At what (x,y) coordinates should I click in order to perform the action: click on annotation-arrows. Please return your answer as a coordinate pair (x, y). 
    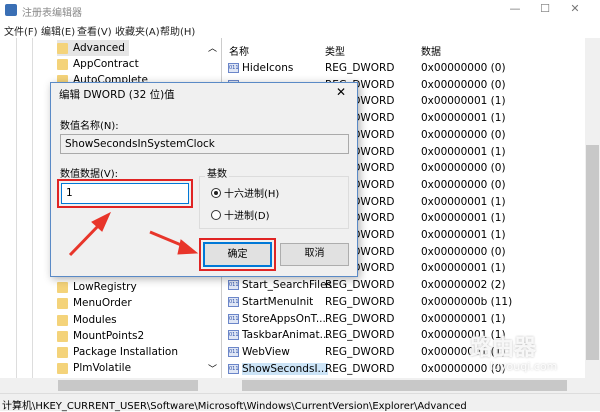
    Looking at the image, I should click on (133, 234).